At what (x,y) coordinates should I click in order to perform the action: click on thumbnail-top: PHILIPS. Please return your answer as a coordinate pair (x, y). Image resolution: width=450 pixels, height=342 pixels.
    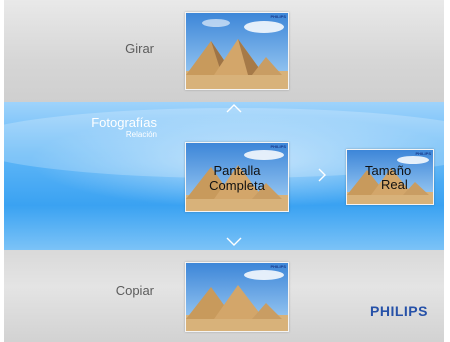
    Looking at the image, I should click on (237, 51).